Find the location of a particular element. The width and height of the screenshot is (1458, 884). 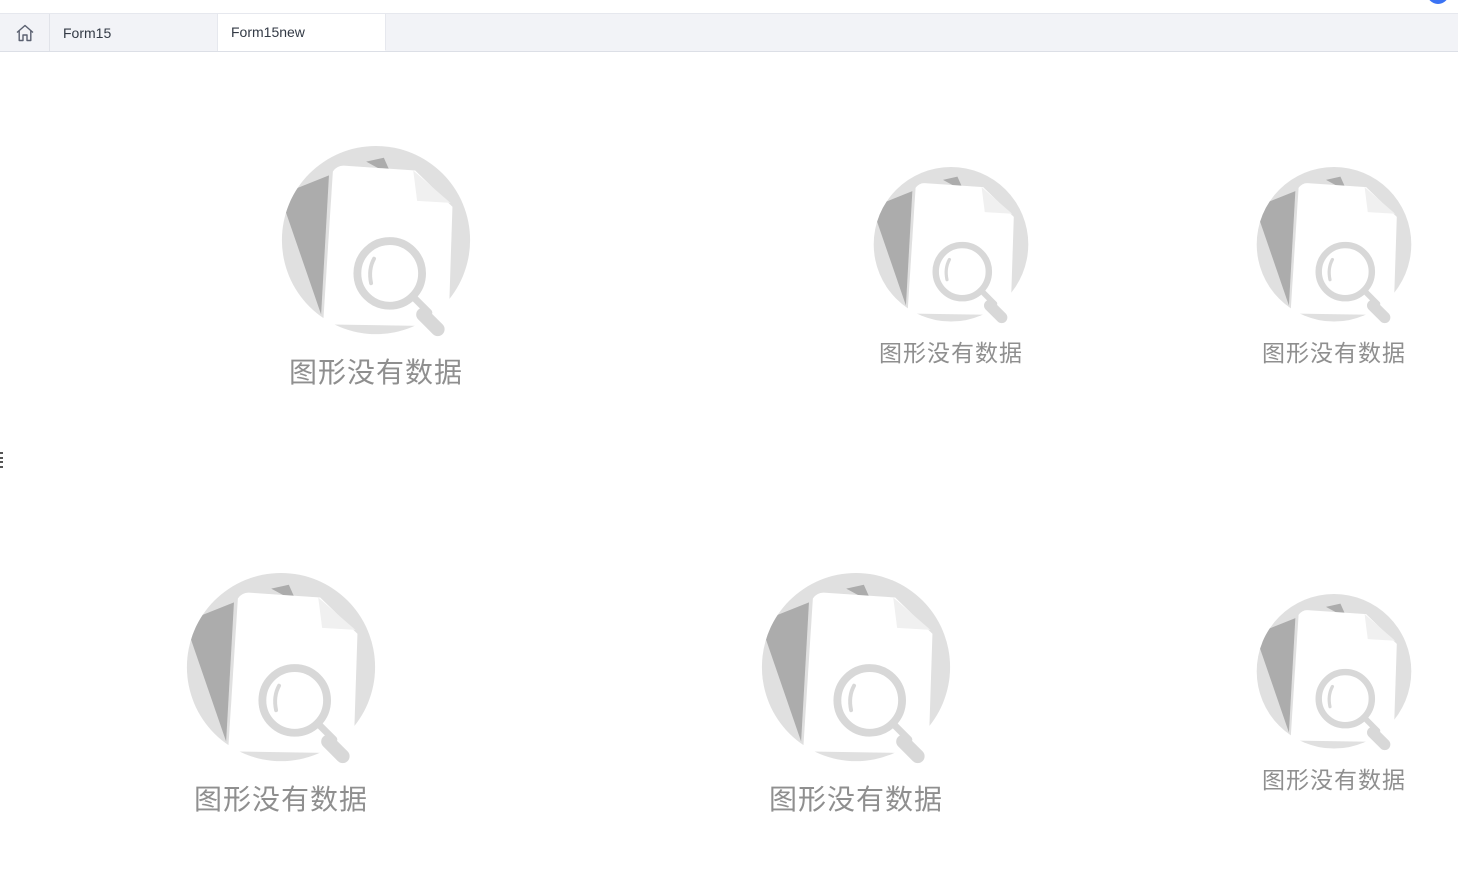

home-icon is located at coordinates (24, 32).